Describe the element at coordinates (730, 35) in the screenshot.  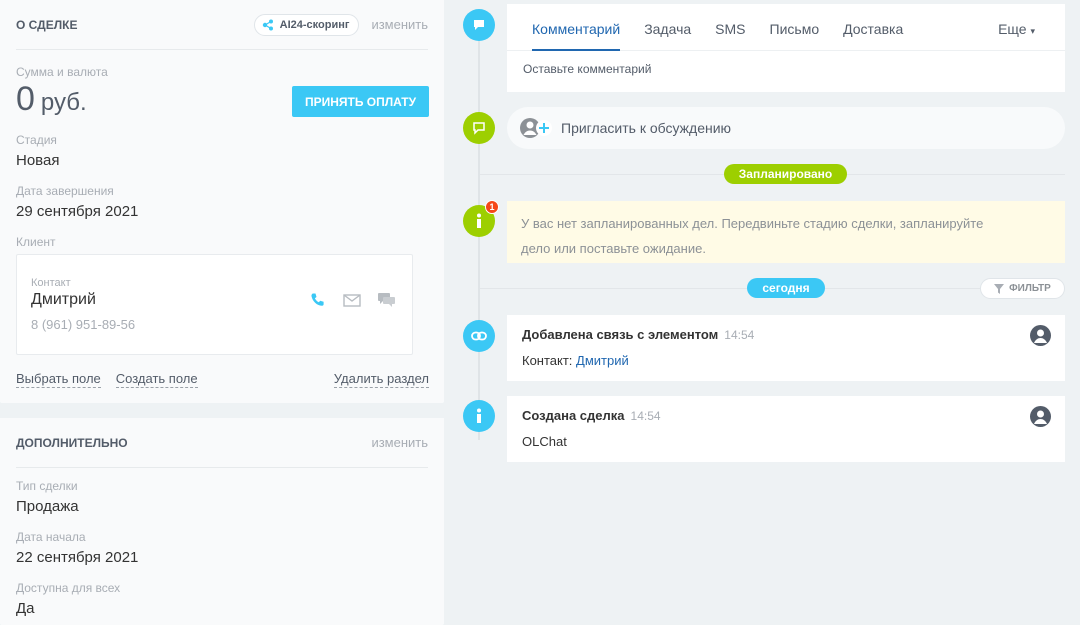
I see `tab-sms: SMS` at that location.